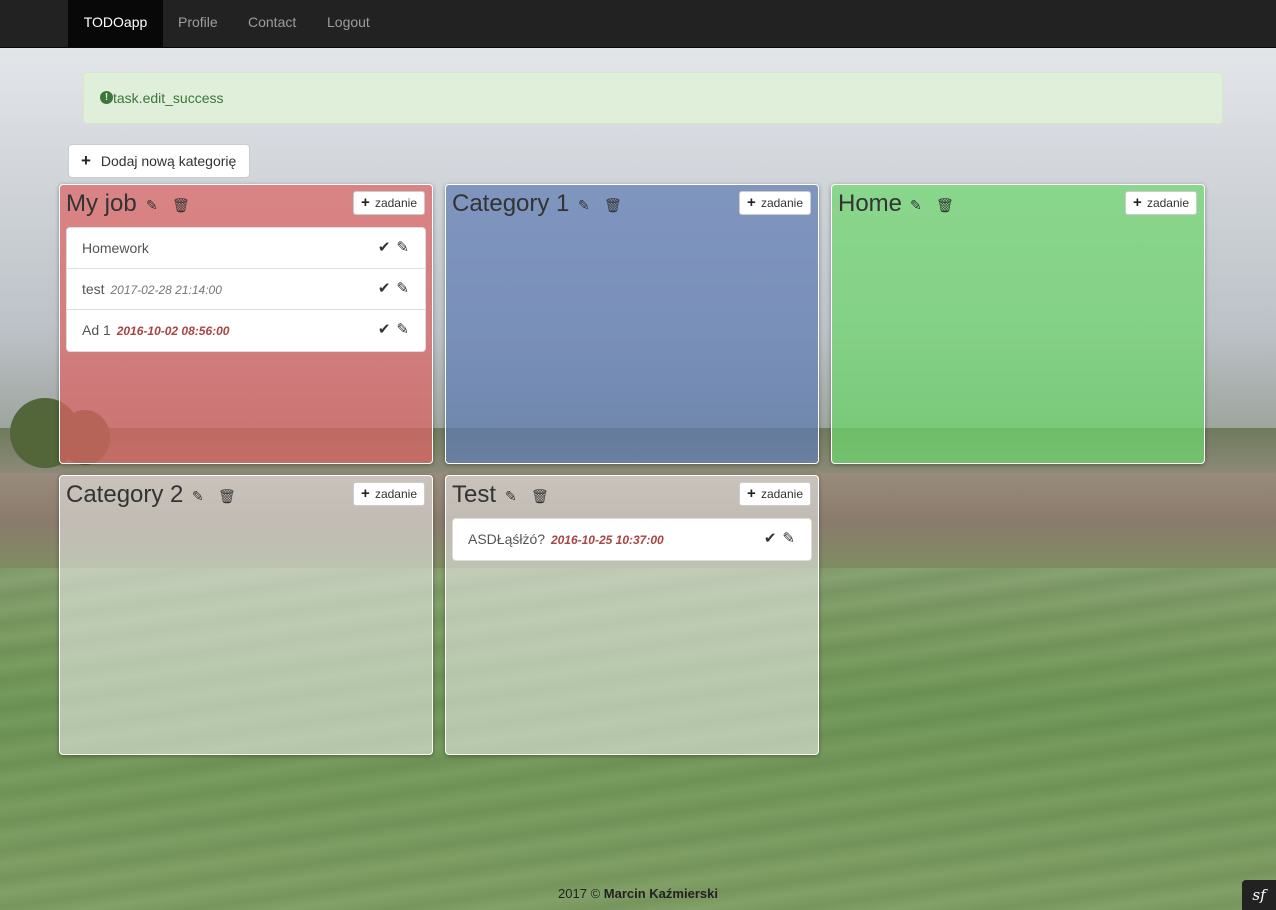 This screenshot has height=910, width=1276. What do you see at coordinates (246, 248) in the screenshot?
I see `task-item: Homework ✔ ✎` at bounding box center [246, 248].